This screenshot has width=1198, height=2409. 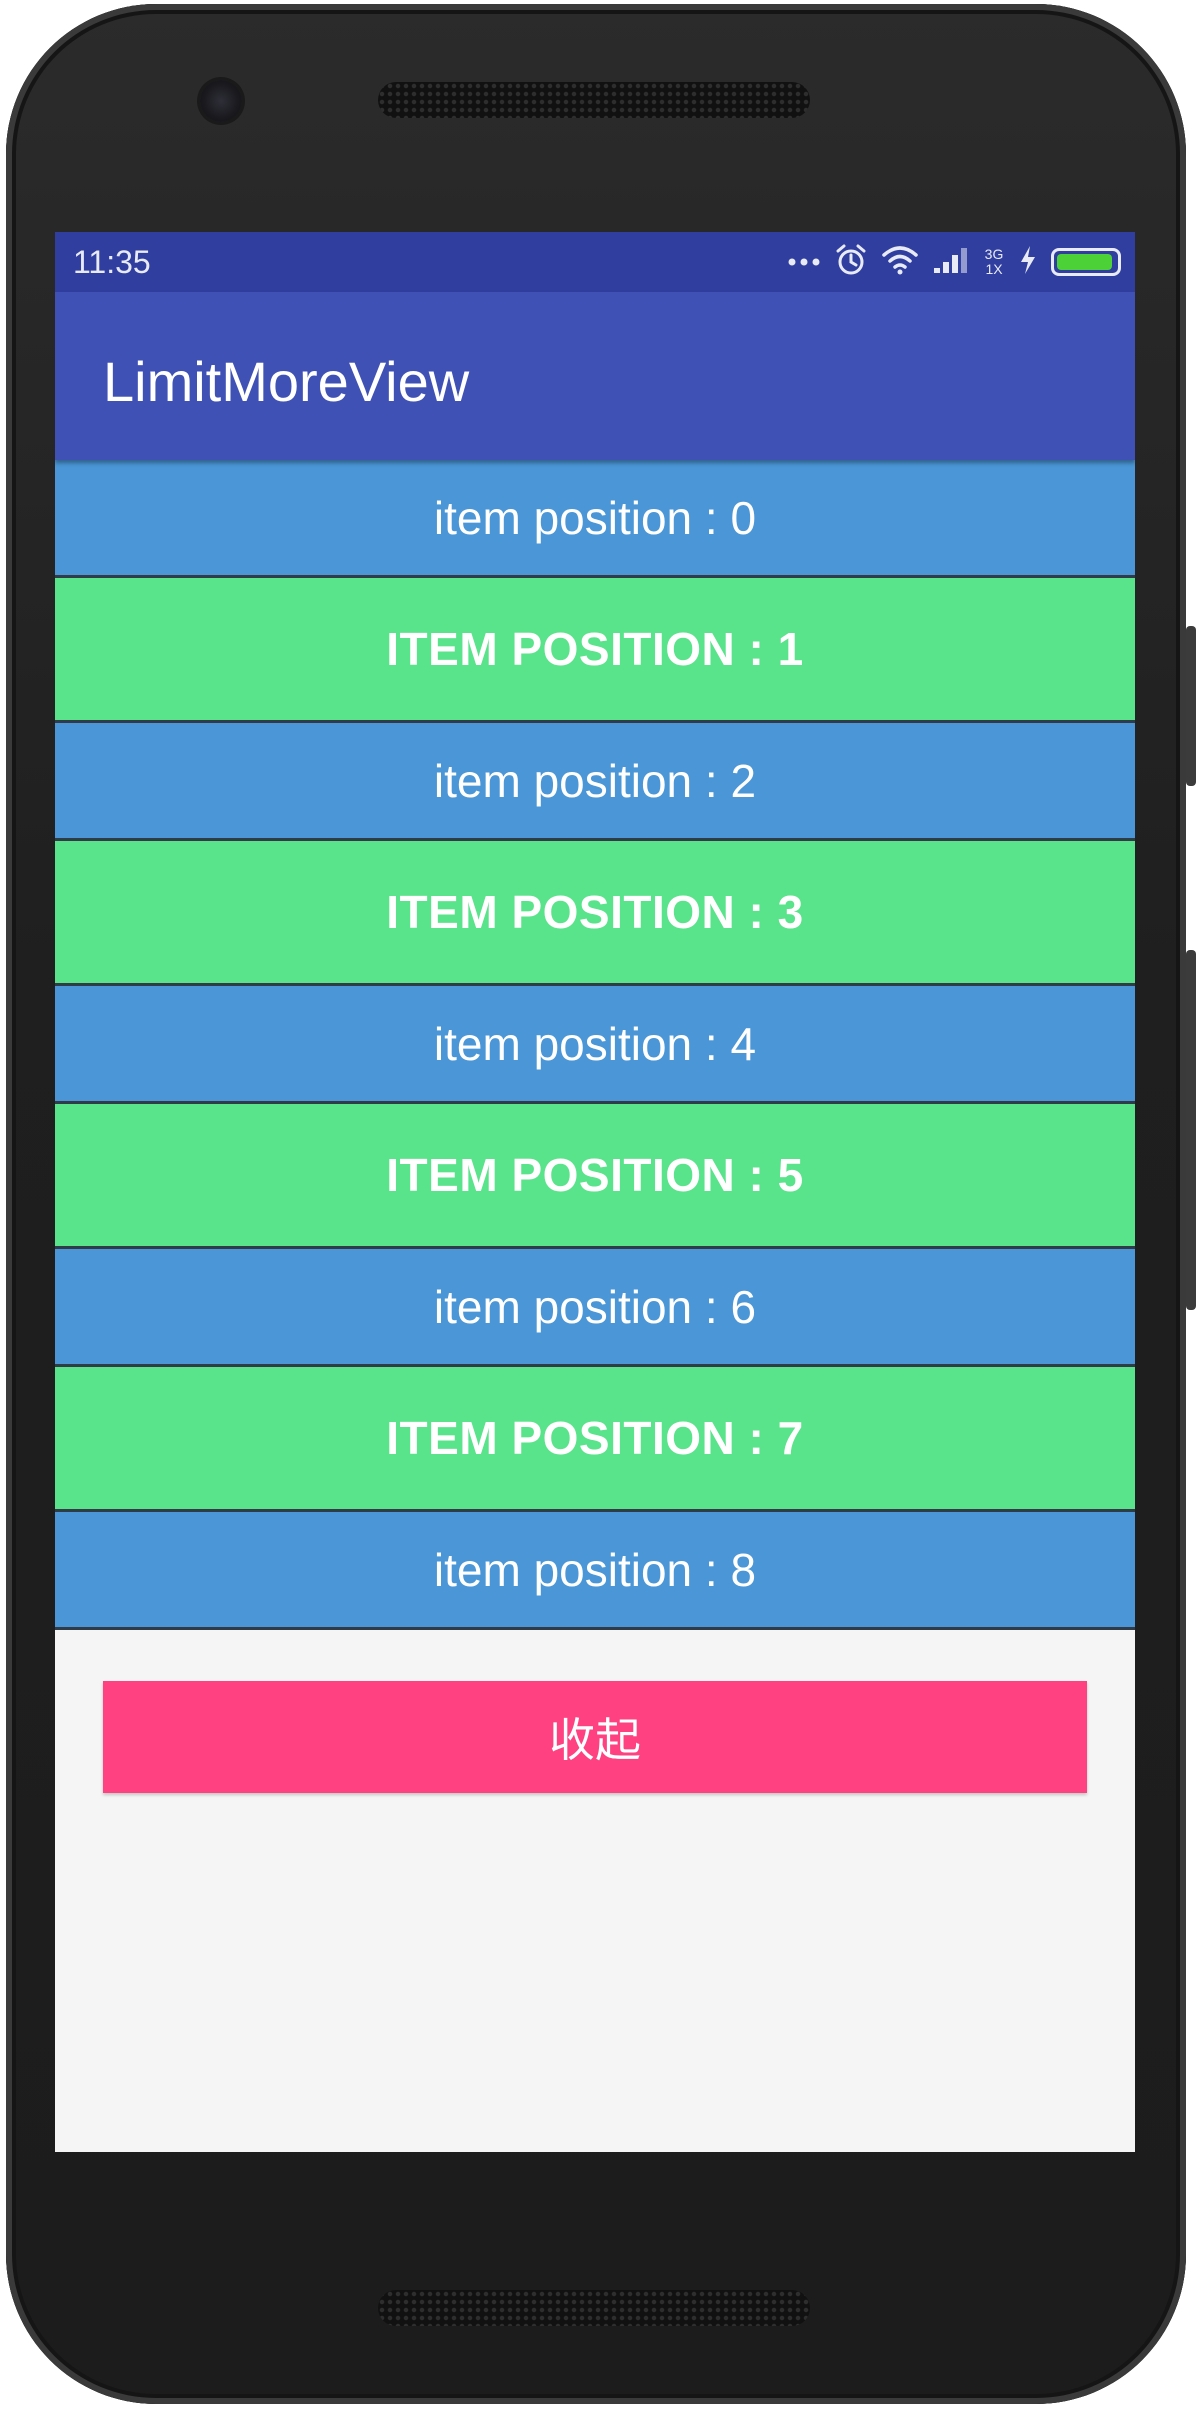 I want to click on collapse-button: 收起, so click(x=595, y=1737).